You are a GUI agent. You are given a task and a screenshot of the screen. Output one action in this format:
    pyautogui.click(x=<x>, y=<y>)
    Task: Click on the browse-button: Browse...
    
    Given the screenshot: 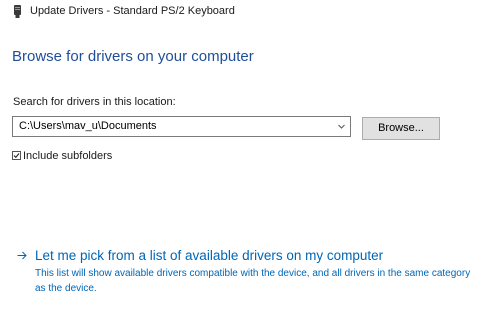 What is the action you would take?
    pyautogui.click(x=401, y=128)
    